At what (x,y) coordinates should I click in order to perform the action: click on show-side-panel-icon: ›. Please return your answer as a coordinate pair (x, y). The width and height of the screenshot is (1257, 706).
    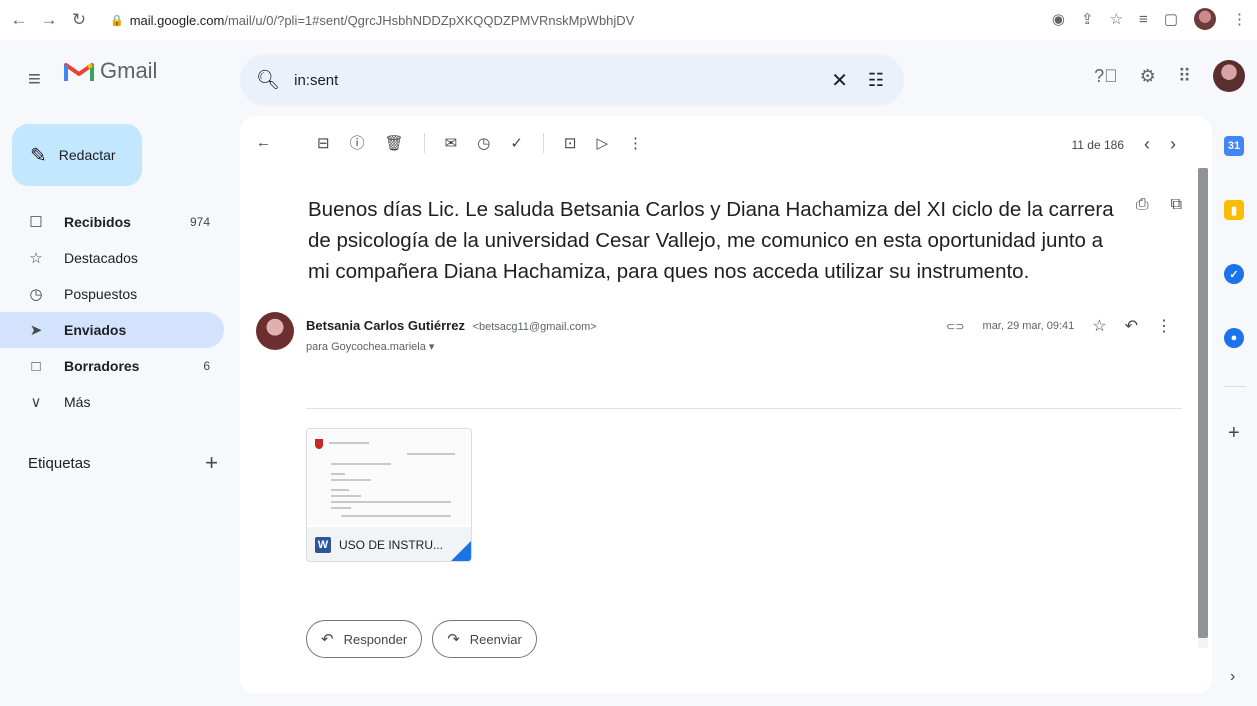
    Looking at the image, I should click on (1232, 677).